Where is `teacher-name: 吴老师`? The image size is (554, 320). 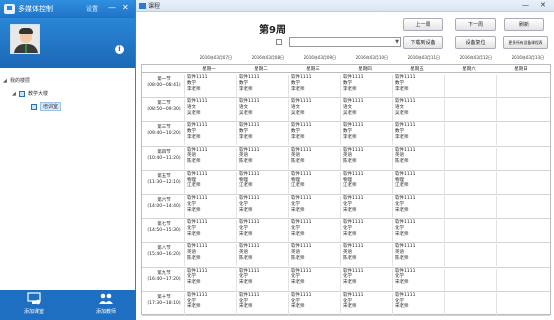 teacher-name: 吴老师 is located at coordinates (298, 113).